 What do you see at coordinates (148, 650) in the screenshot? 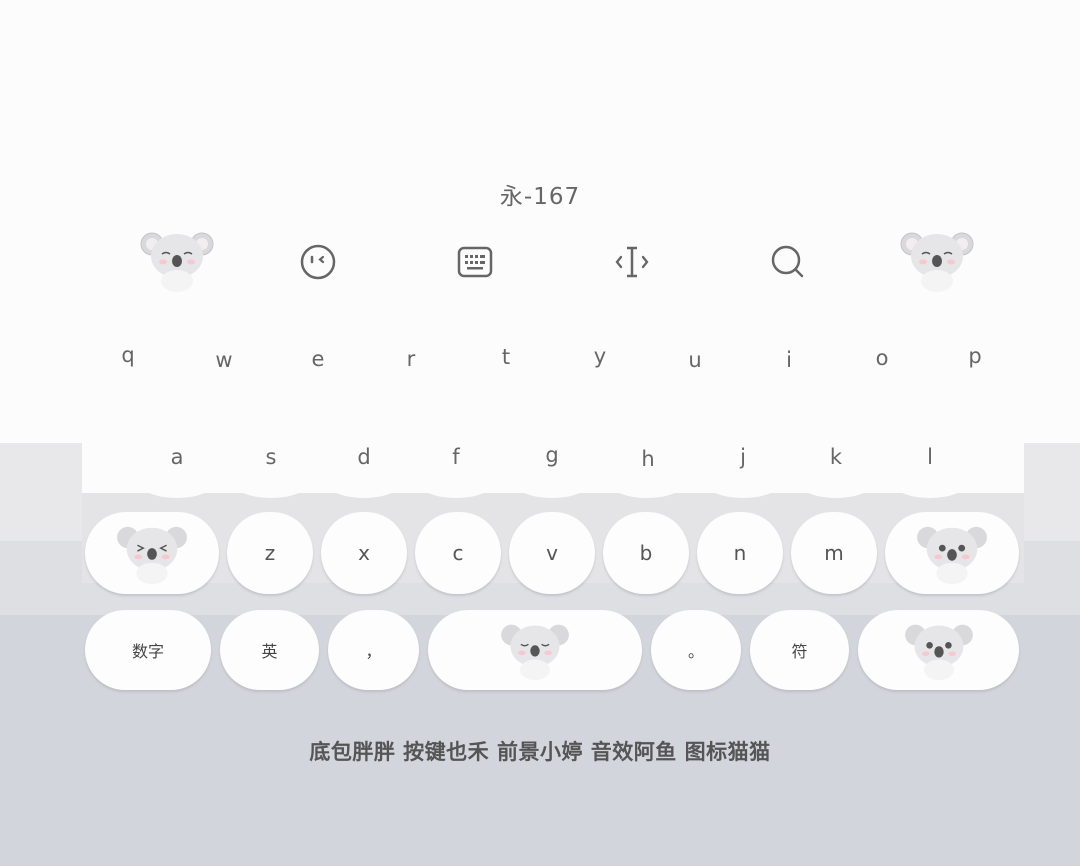
I see `numbers-key: 数字` at bounding box center [148, 650].